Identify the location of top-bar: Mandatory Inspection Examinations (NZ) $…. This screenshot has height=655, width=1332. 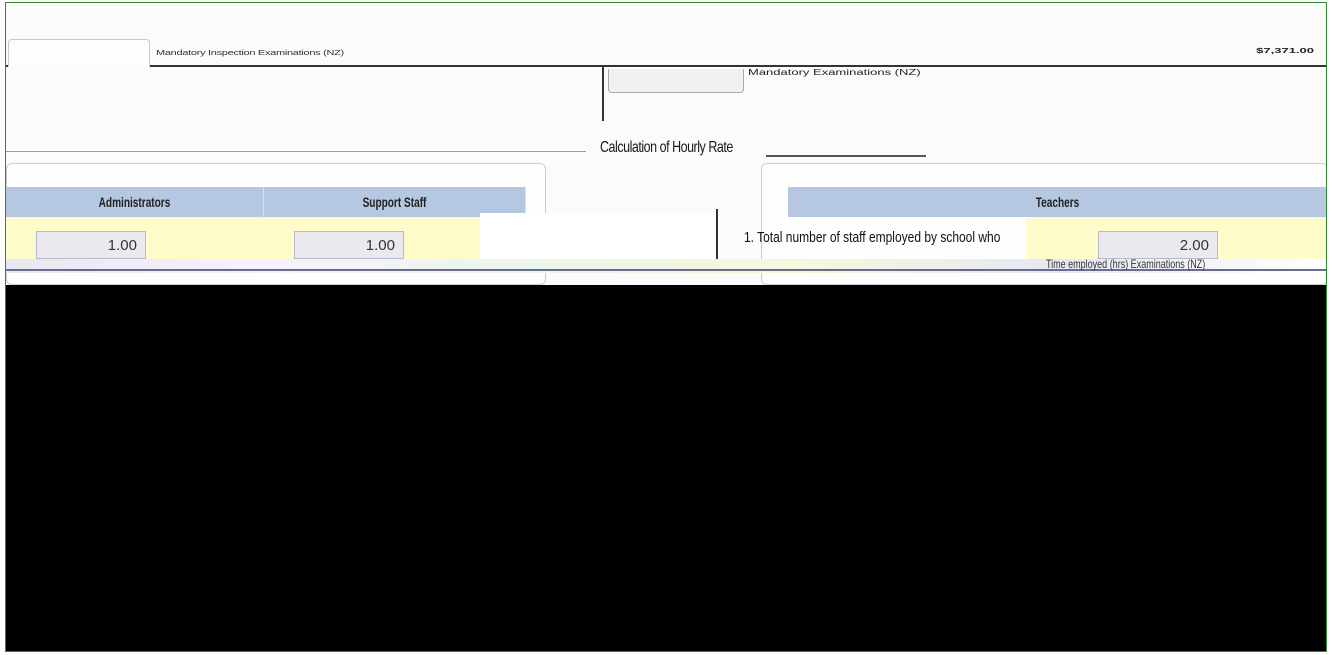
(666, 35).